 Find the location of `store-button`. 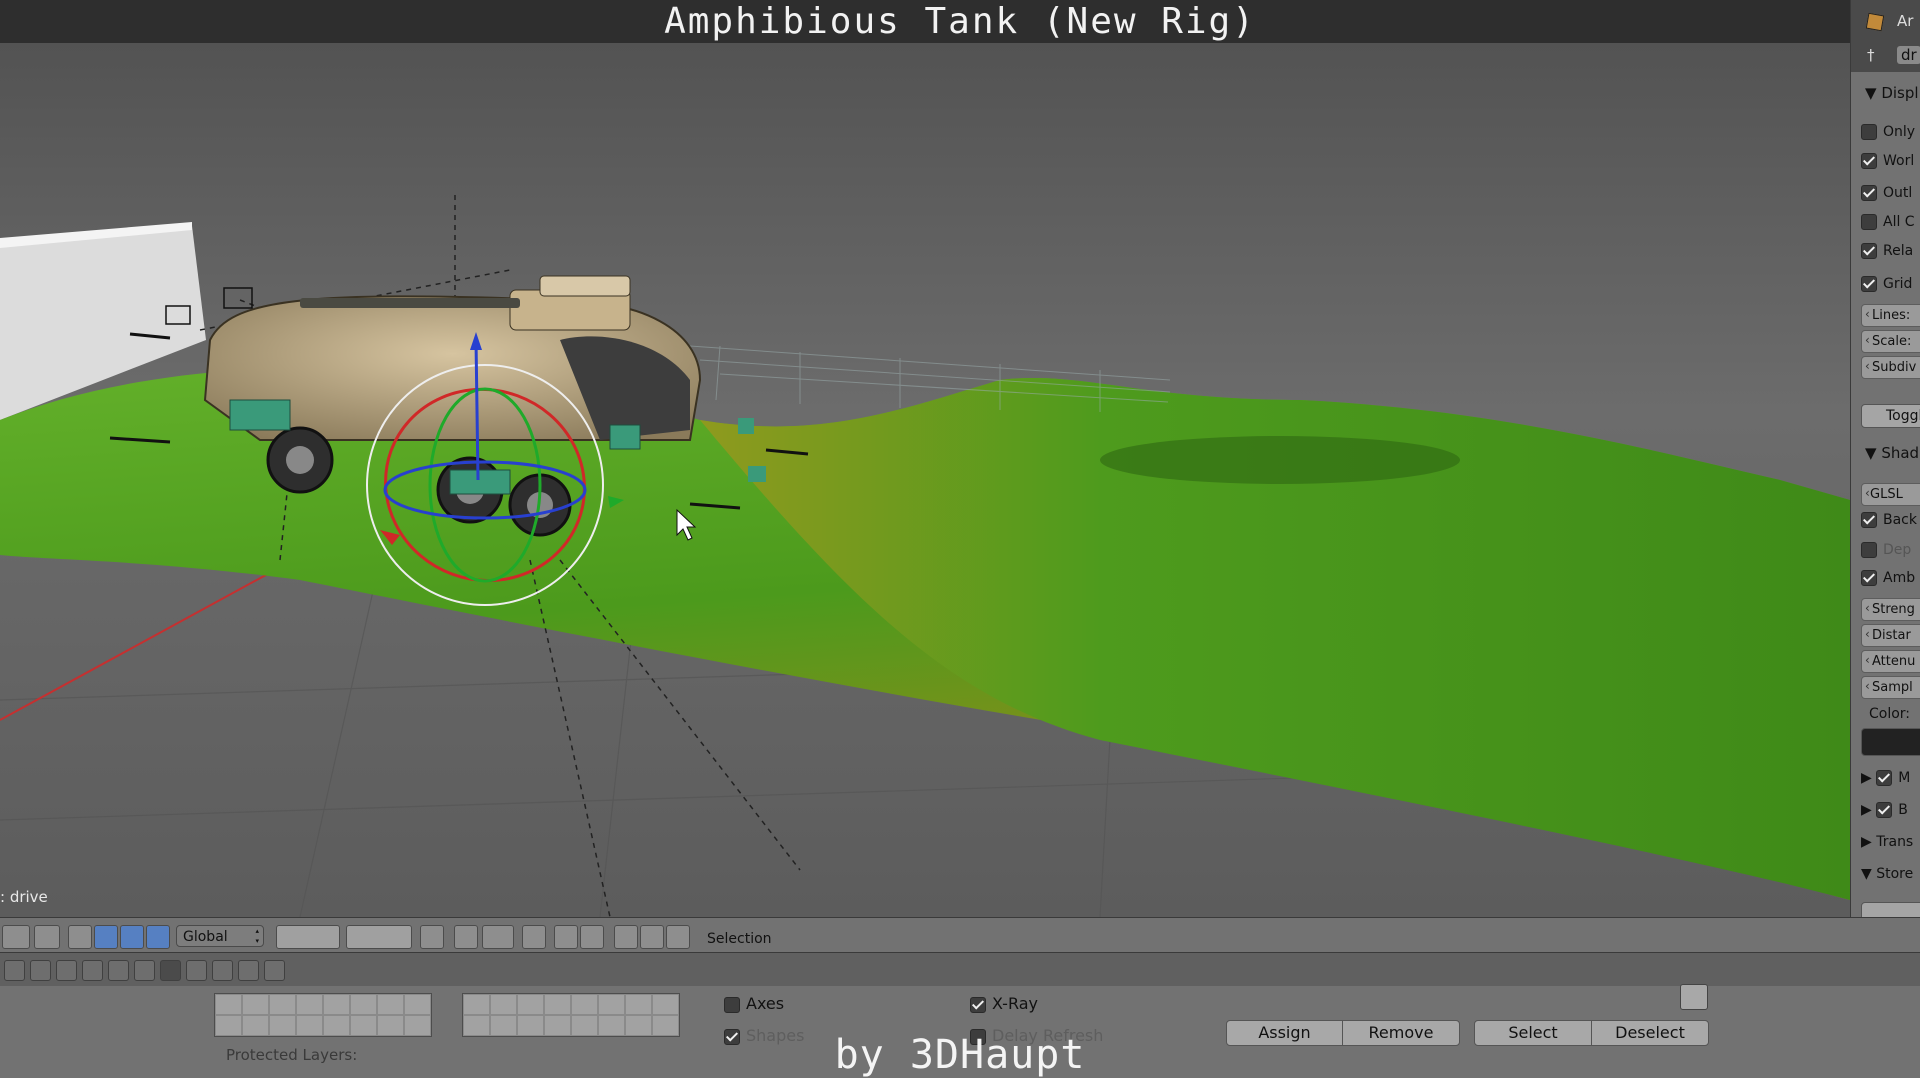

store-button is located at coordinates (1890, 909).